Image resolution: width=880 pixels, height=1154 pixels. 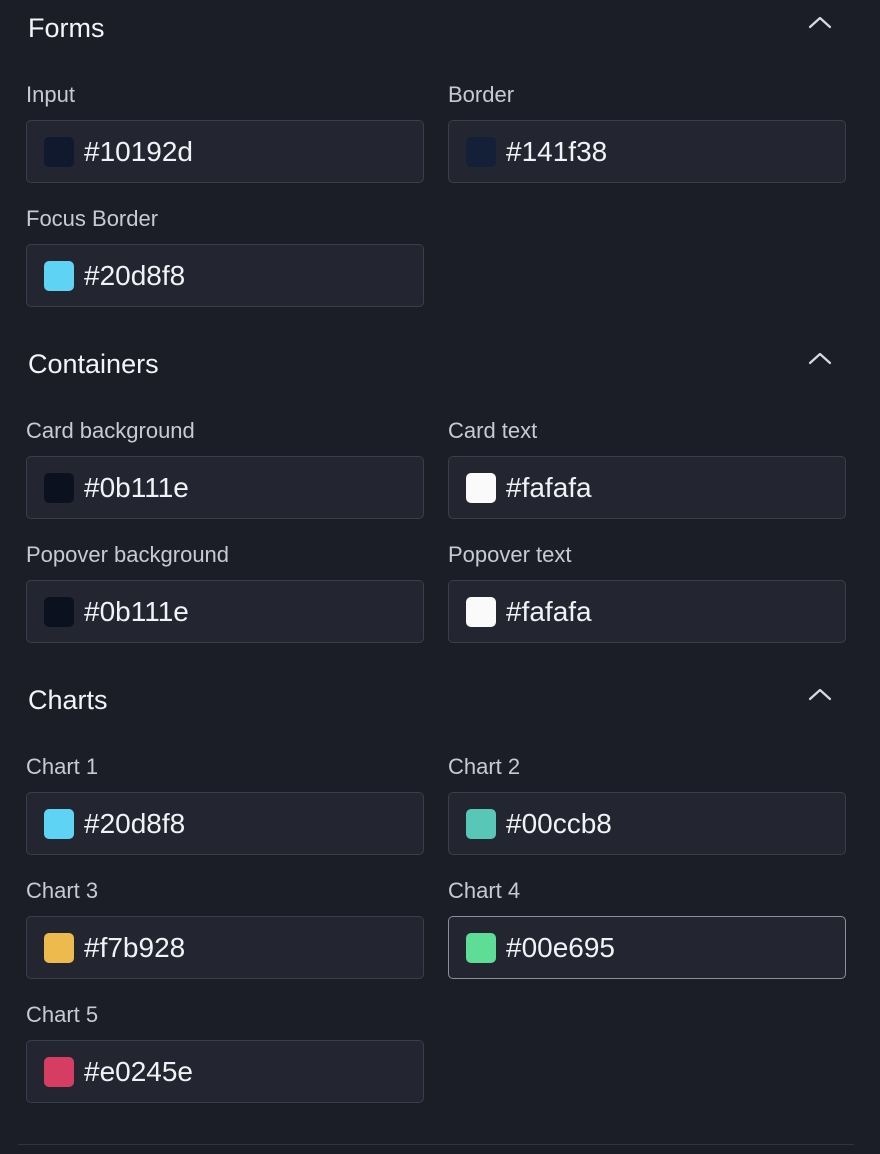 I want to click on field-label: Chart 5, so click(x=62, y=1014).